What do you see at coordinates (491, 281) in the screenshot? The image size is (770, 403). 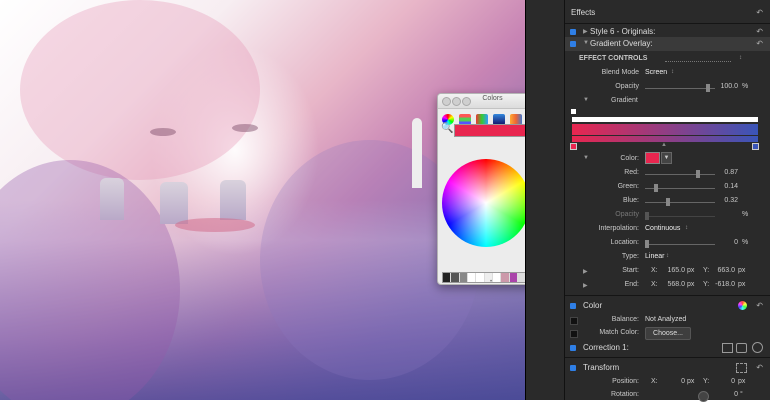 I see `resize-grip: •` at bounding box center [491, 281].